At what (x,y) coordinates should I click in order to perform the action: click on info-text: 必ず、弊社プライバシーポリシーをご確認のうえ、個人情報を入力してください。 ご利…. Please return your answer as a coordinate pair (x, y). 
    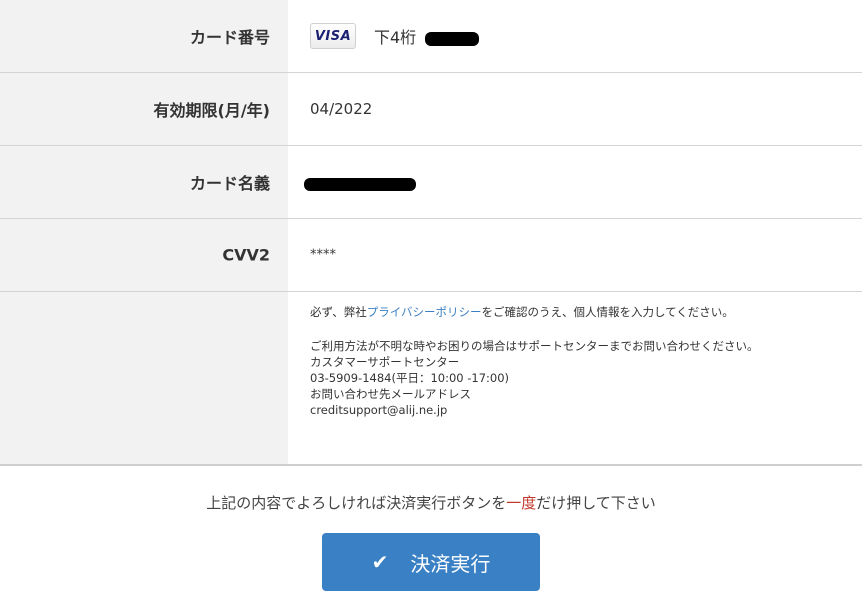
    Looking at the image, I should click on (581, 361).